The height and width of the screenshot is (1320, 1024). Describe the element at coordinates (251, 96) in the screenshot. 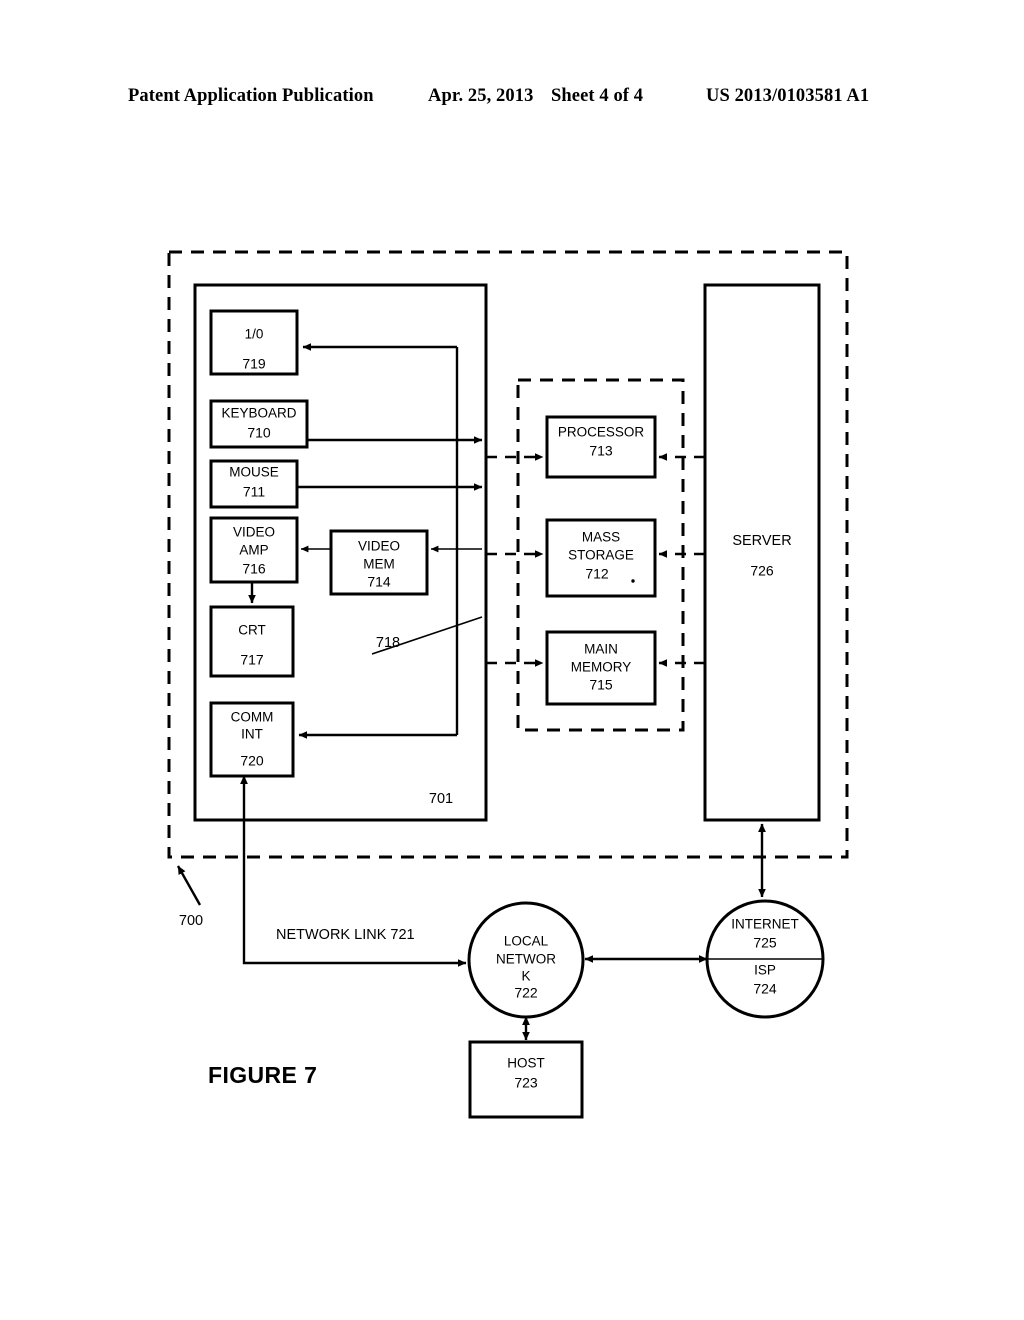

I see `header-publication: Patent Application Publication` at that location.